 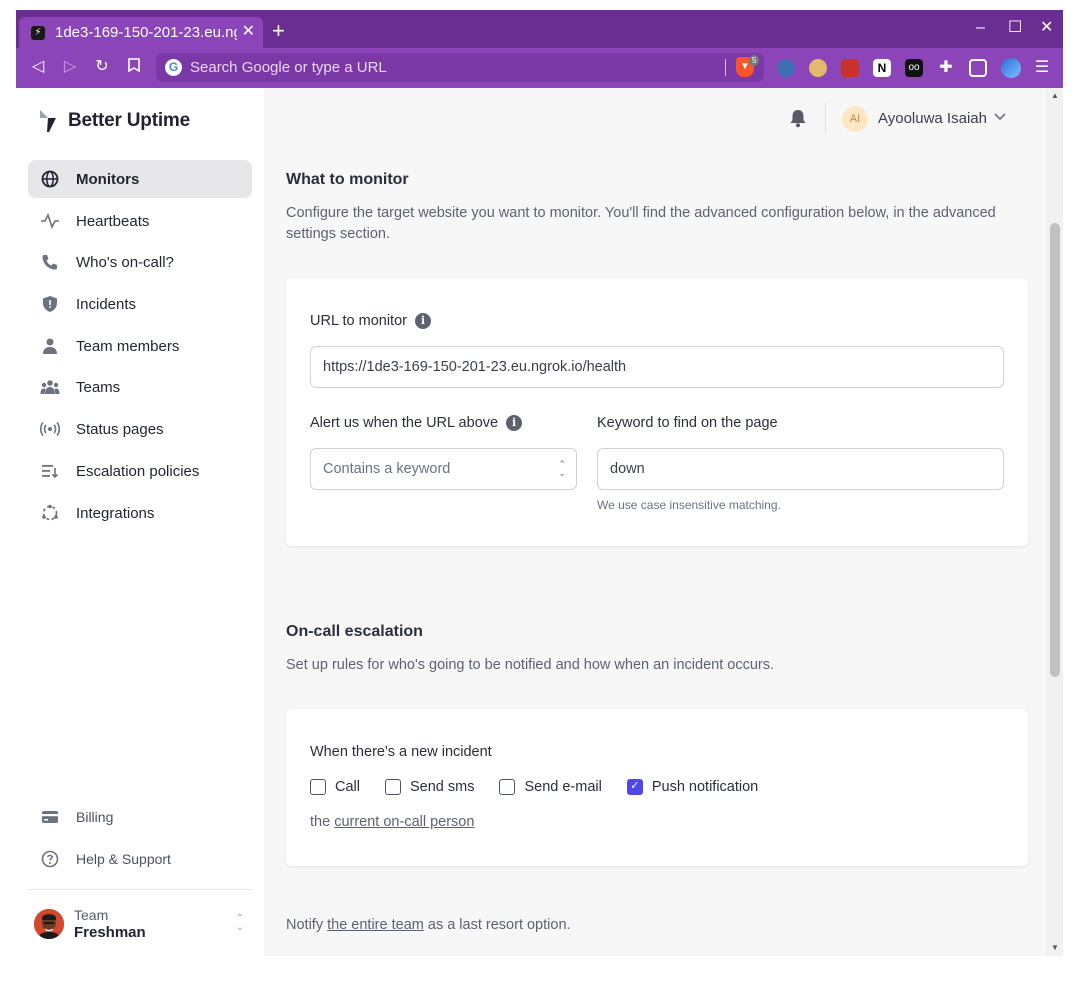 I want to click on sidebar-item-label: Heartbeats, so click(x=113, y=221).